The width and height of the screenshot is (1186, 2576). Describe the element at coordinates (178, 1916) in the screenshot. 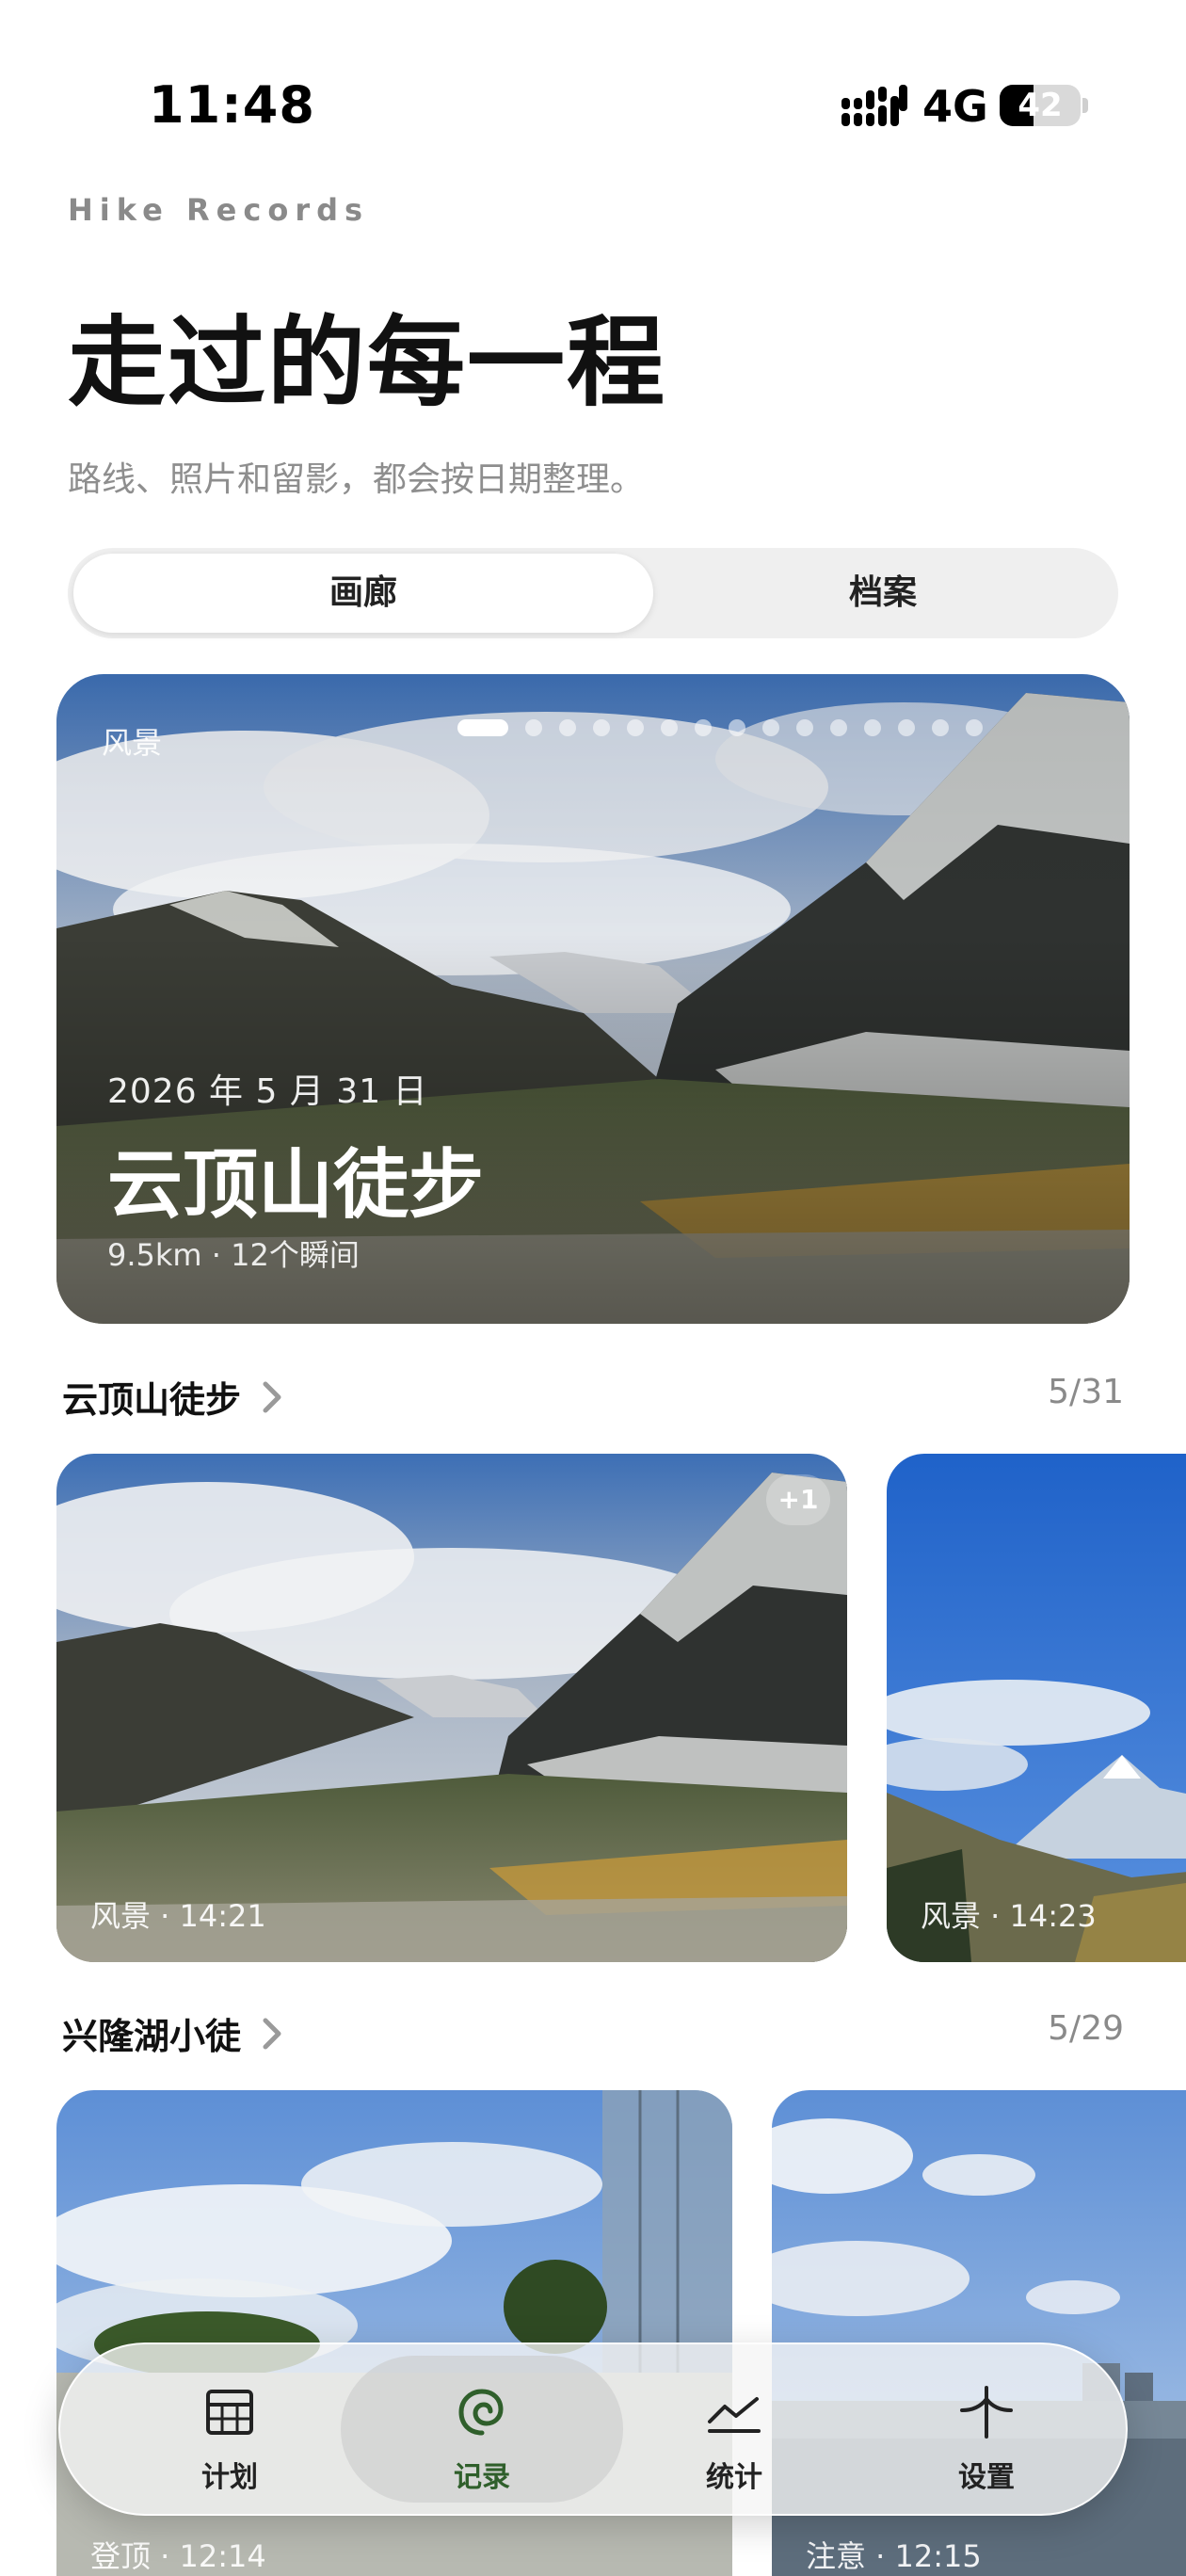

I see `photo-caption: 风景 · 14:21` at that location.